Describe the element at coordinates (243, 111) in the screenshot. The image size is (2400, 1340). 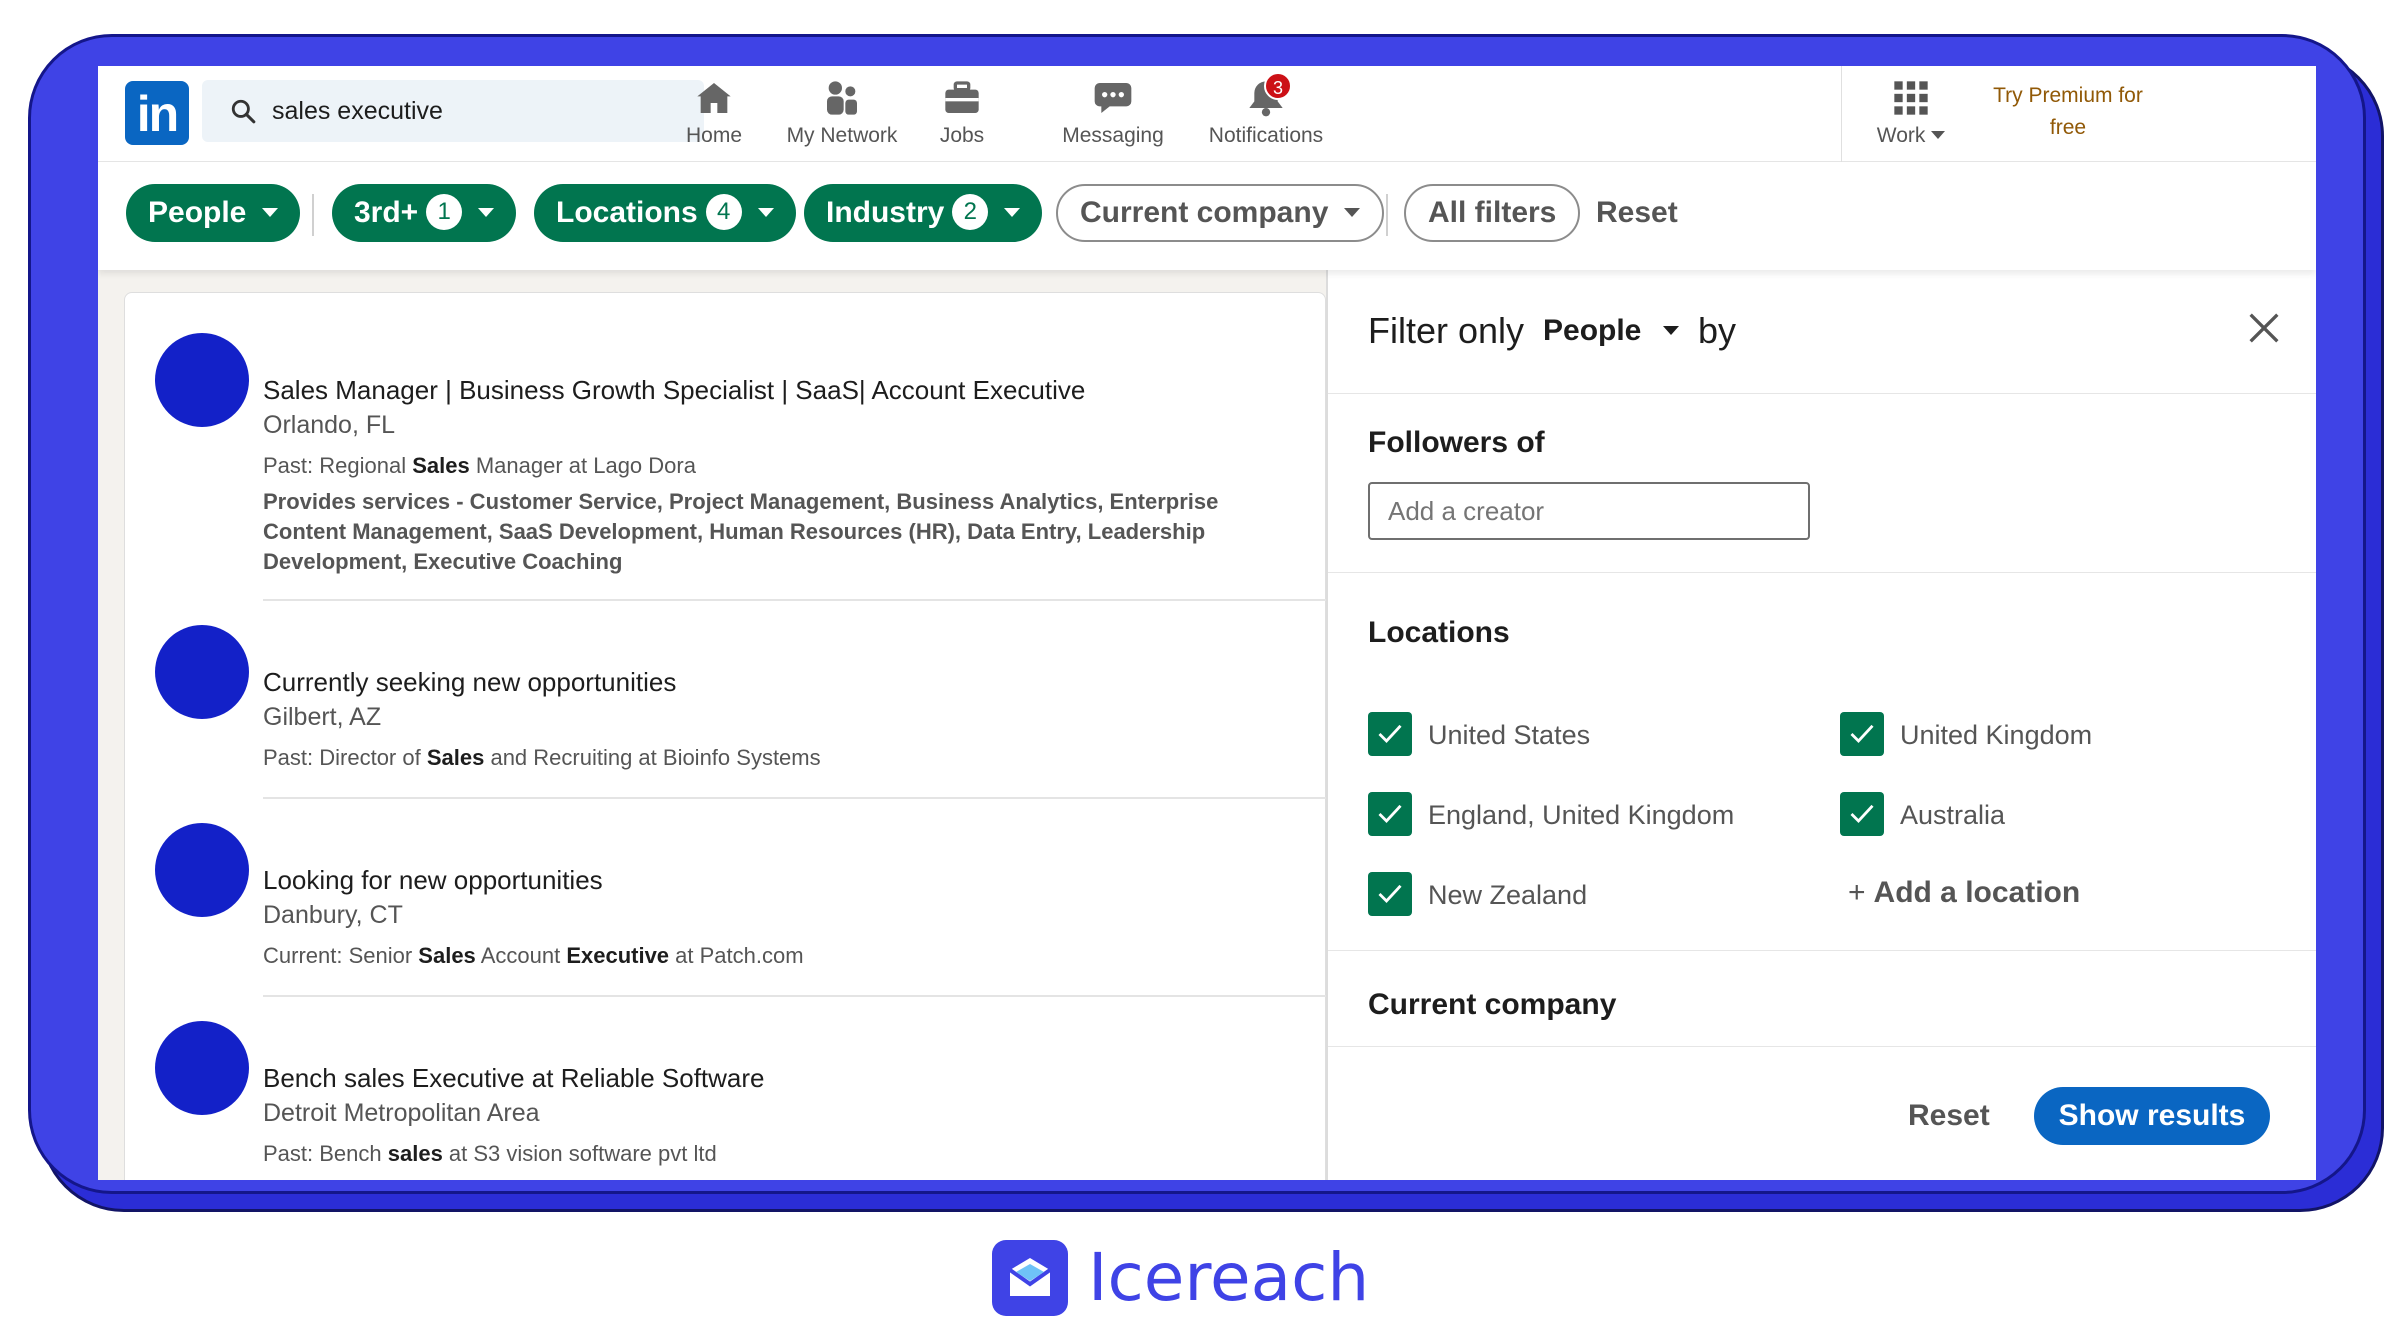
I see `search-icon` at that location.